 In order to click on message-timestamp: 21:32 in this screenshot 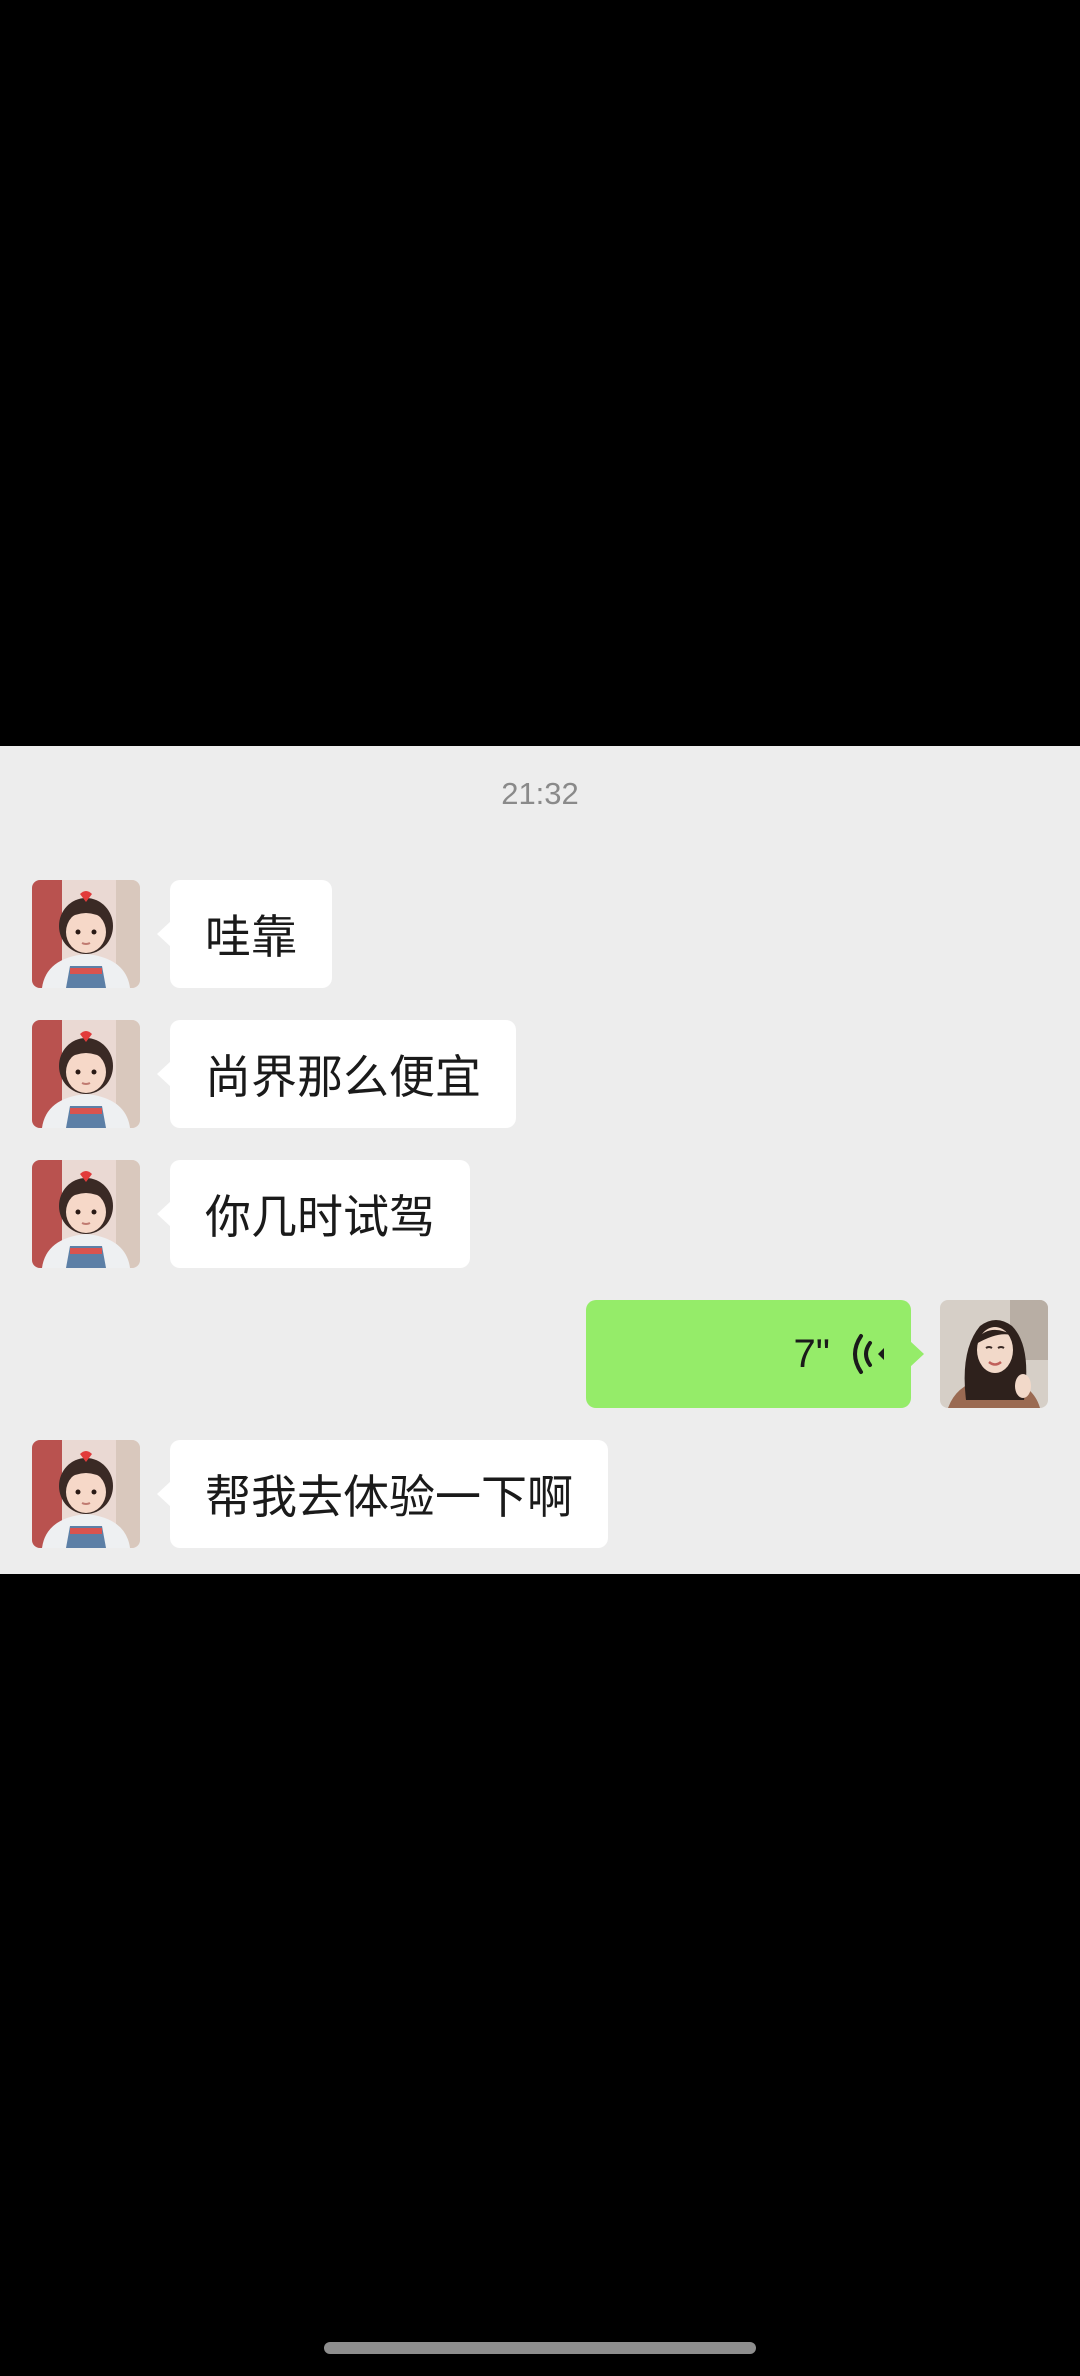, I will do `click(540, 793)`.